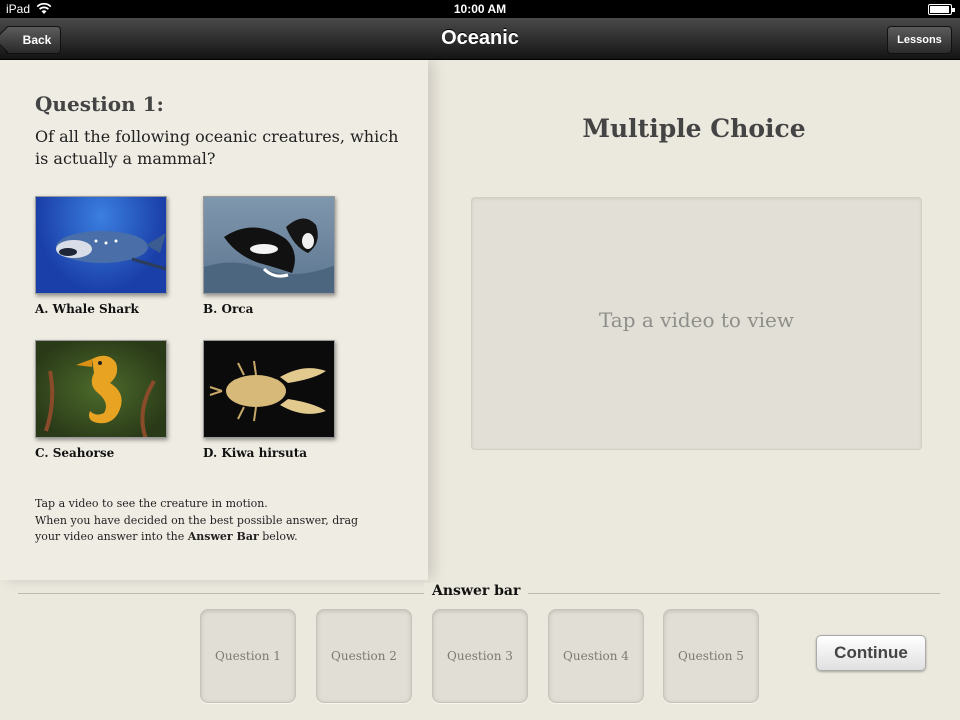 The width and height of the screenshot is (960, 720). I want to click on choice-card-d: D. Kiwa hirsuta, so click(269, 400).